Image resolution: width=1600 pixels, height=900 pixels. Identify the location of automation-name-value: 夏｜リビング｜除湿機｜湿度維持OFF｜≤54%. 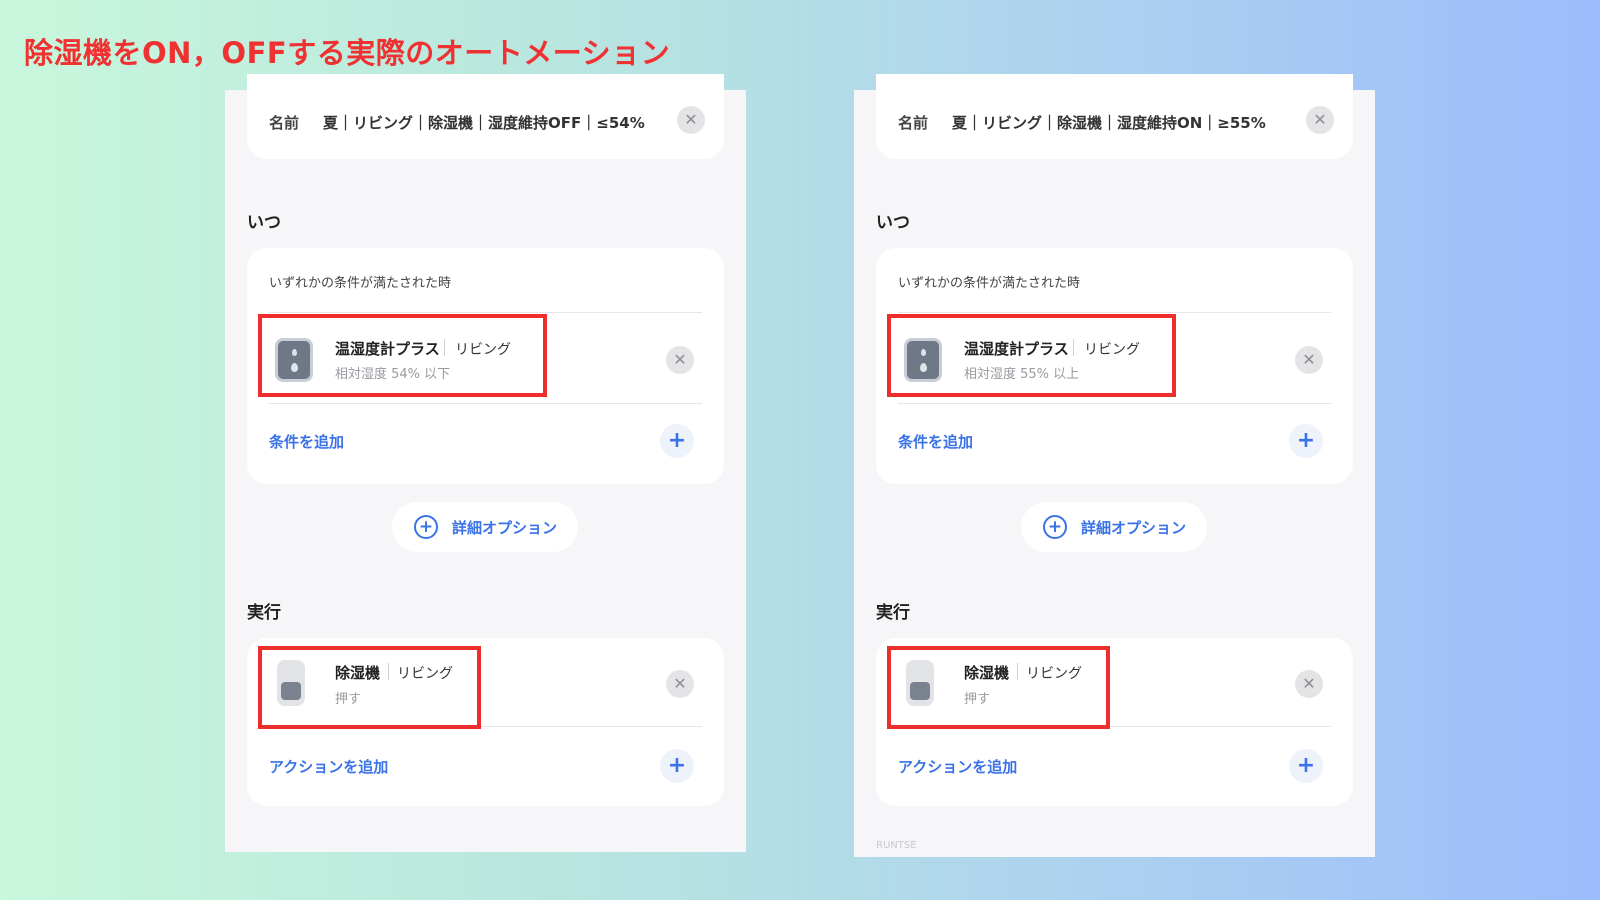
(484, 122).